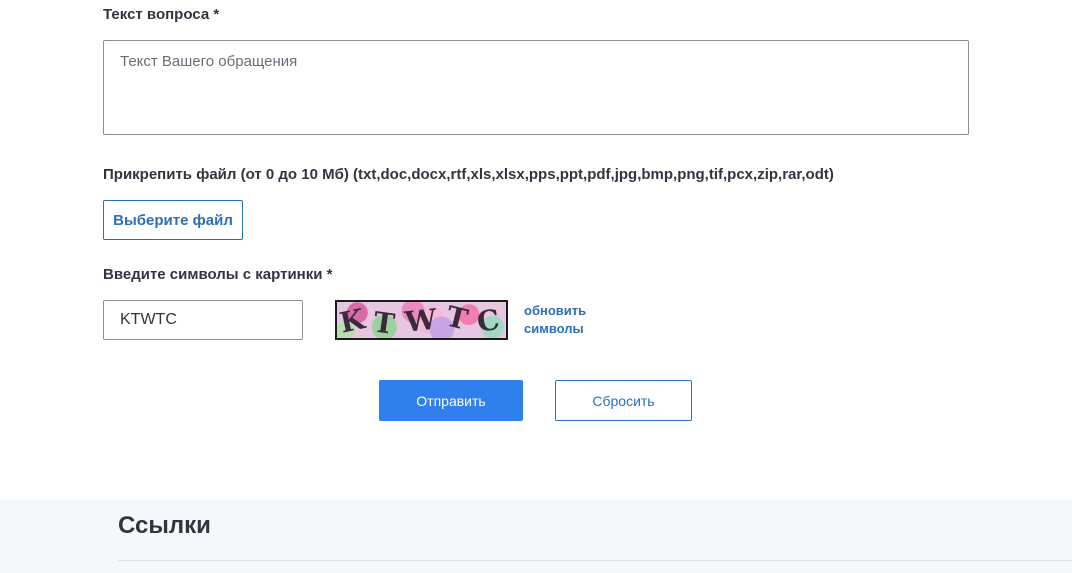 This screenshot has width=1072, height=573. What do you see at coordinates (536, 87) in the screenshot?
I see `question-textarea` at bounding box center [536, 87].